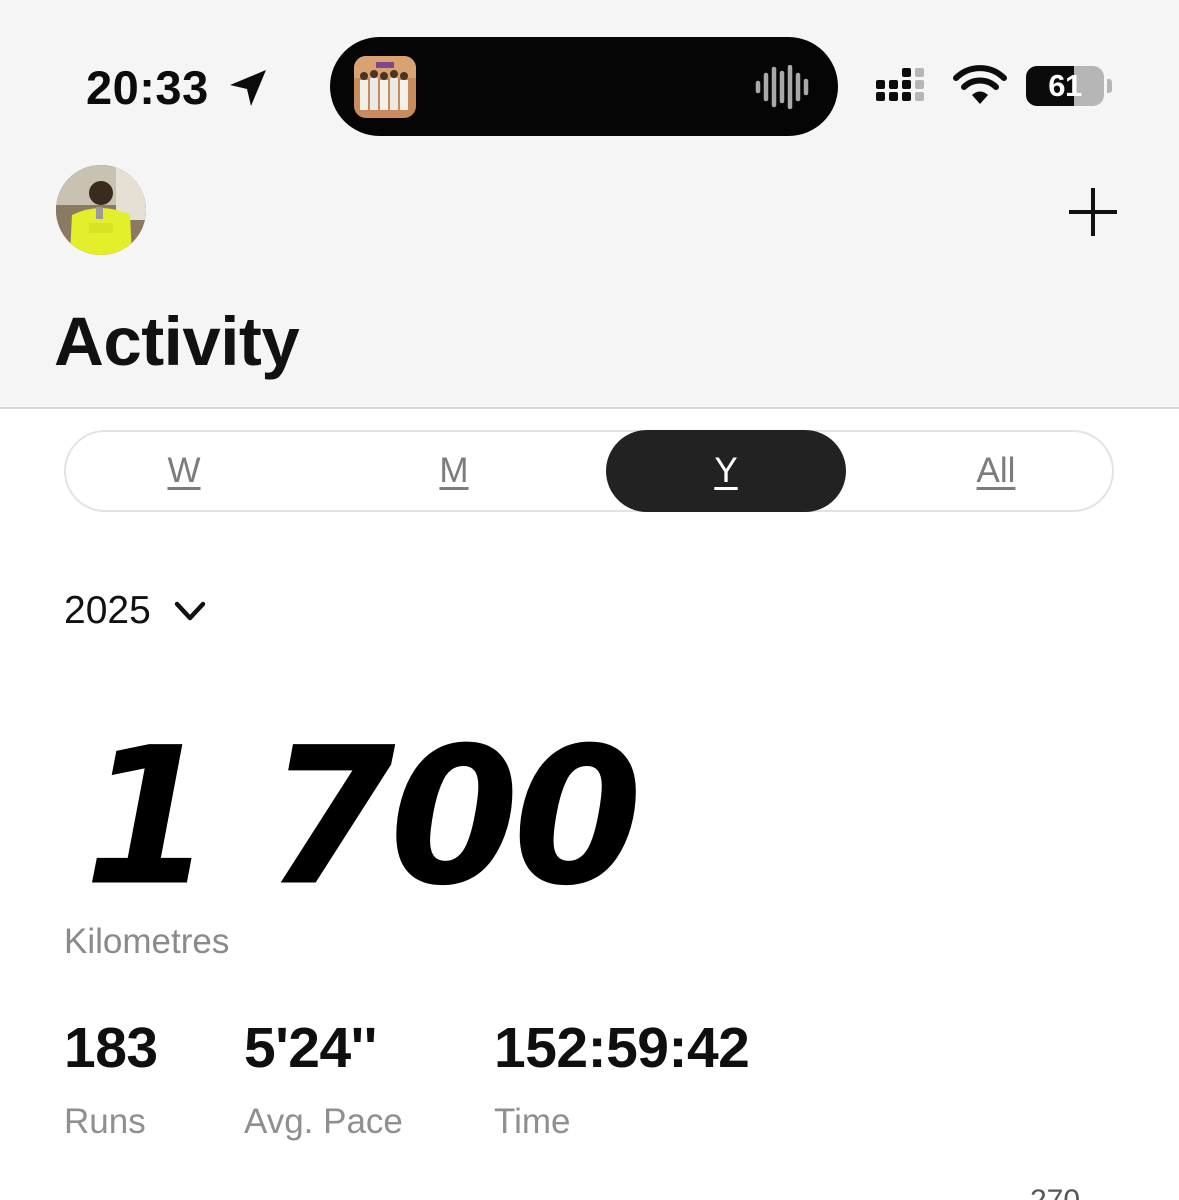  I want to click on partial-value: 270, so click(1055, 1192).